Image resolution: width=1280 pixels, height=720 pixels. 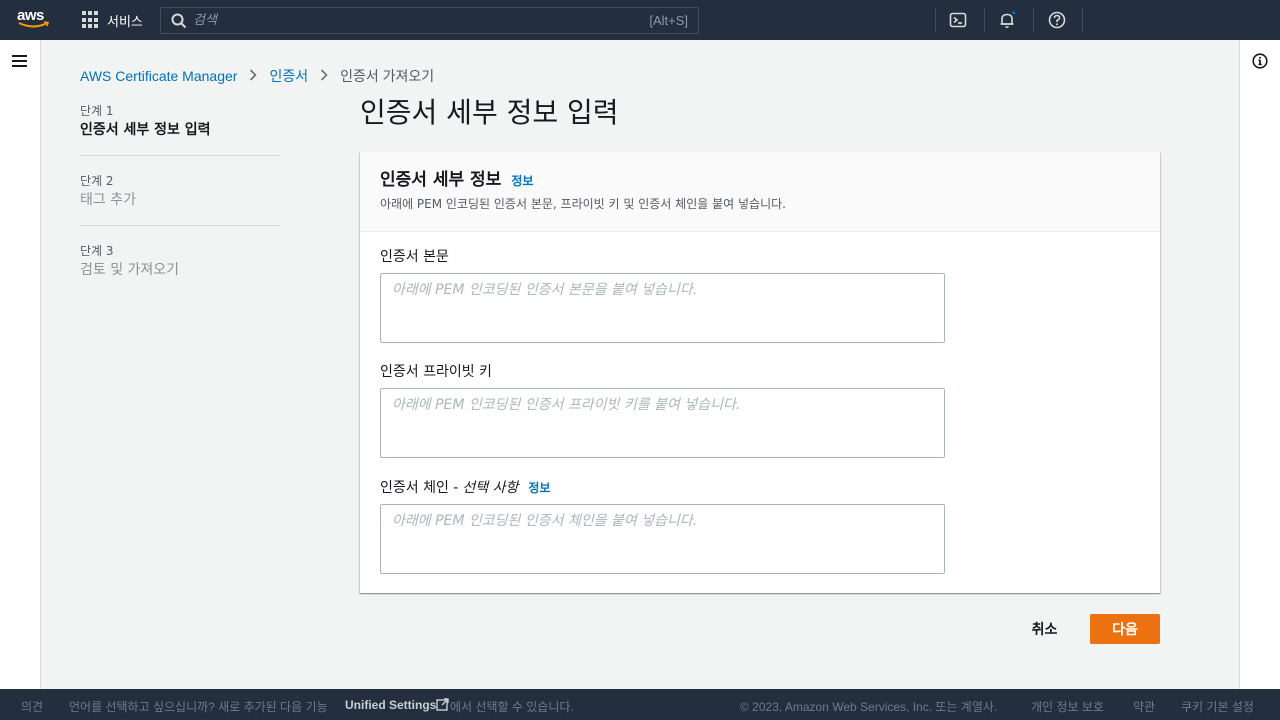 I want to click on info-link: 정보, so click(x=522, y=180).